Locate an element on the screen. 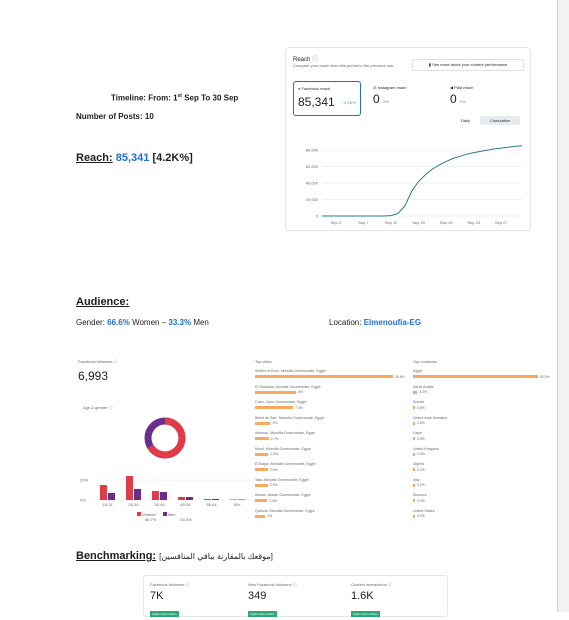 Image resolution: width=569 pixels, height=620 pixels. list-item-pct: 8% is located at coordinates (301, 392).